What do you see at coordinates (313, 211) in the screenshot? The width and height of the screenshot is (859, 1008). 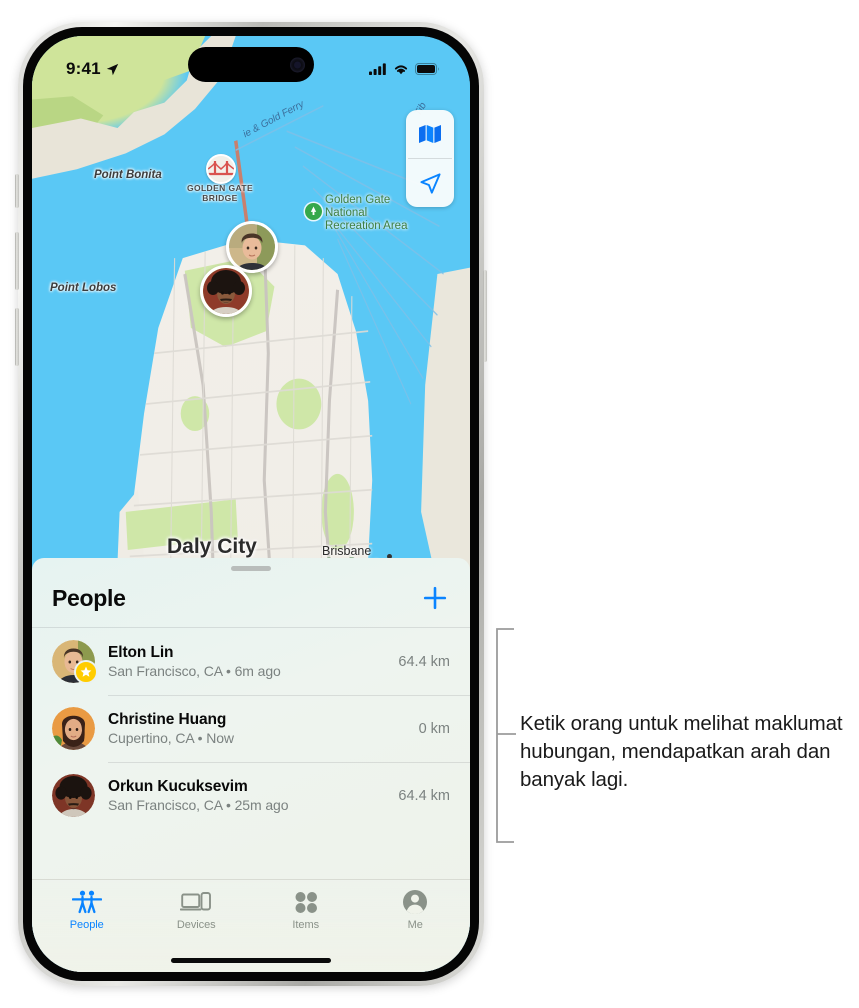 I see `park-icon-ggnra` at bounding box center [313, 211].